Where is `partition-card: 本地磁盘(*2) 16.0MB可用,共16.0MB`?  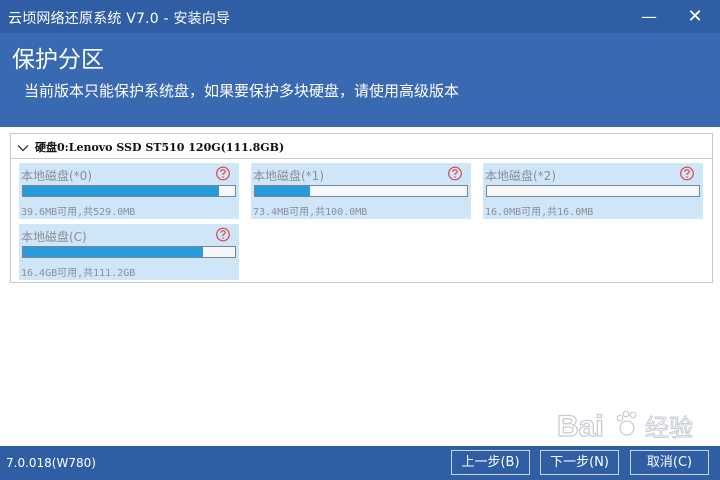 partition-card: 本地磁盘(*2) 16.0MB可用,共16.0MB is located at coordinates (593, 191).